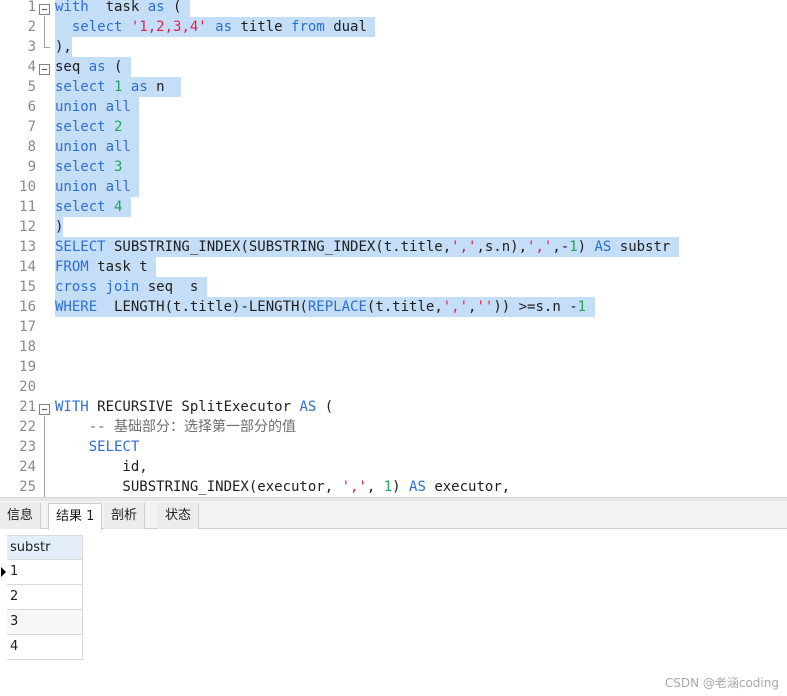 This screenshot has height=696, width=787. Describe the element at coordinates (393, 207) in the screenshot. I see `code-line: 11 select 4` at that location.